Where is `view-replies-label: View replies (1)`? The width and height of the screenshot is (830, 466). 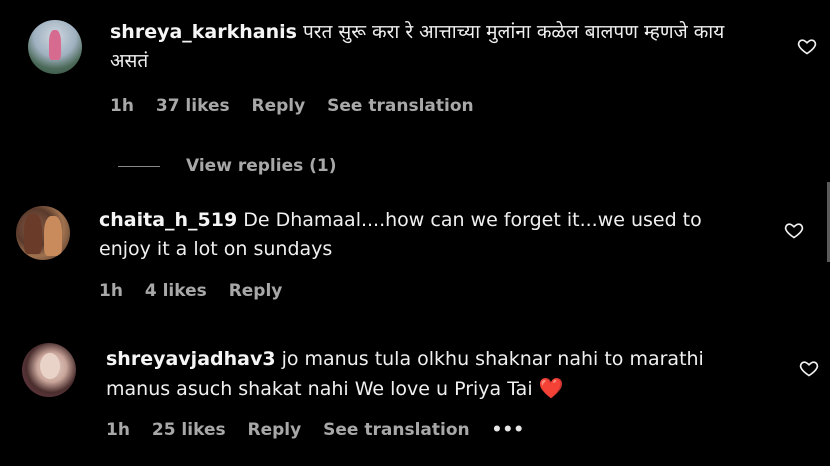 view-replies-label: View replies (1) is located at coordinates (261, 166).